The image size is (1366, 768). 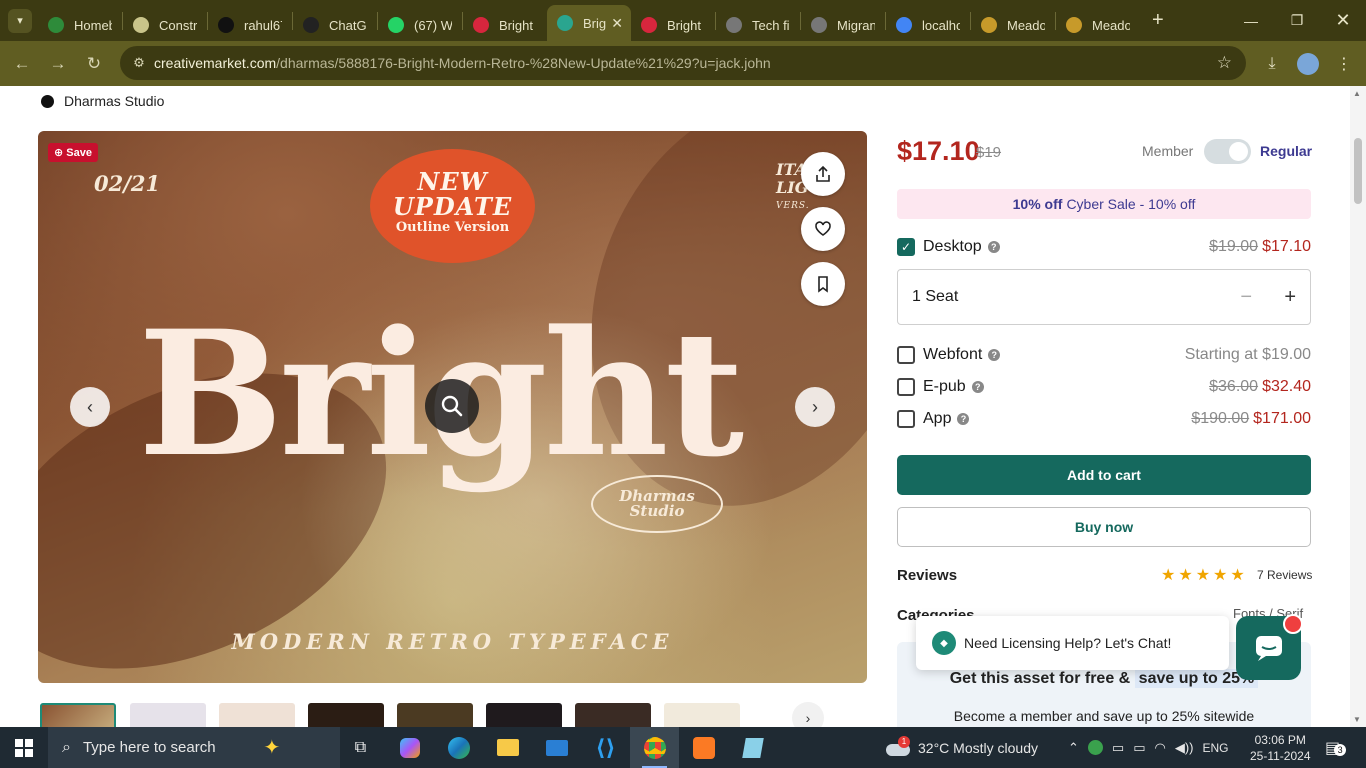 I want to click on xampp-icon, so click(x=703, y=747).